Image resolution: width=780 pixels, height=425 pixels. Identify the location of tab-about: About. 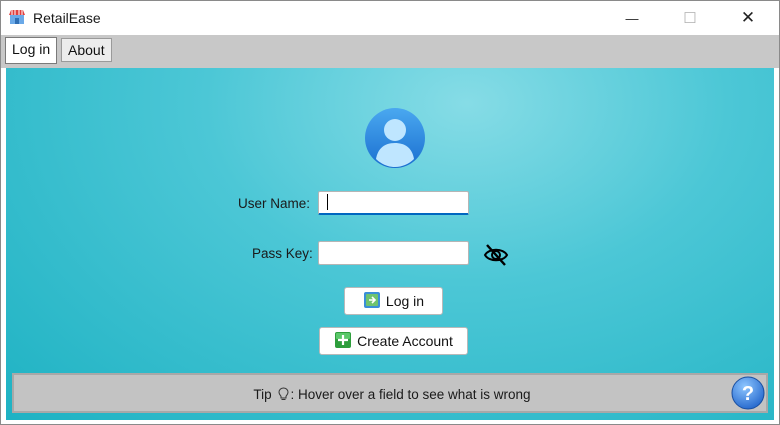
(86, 50).